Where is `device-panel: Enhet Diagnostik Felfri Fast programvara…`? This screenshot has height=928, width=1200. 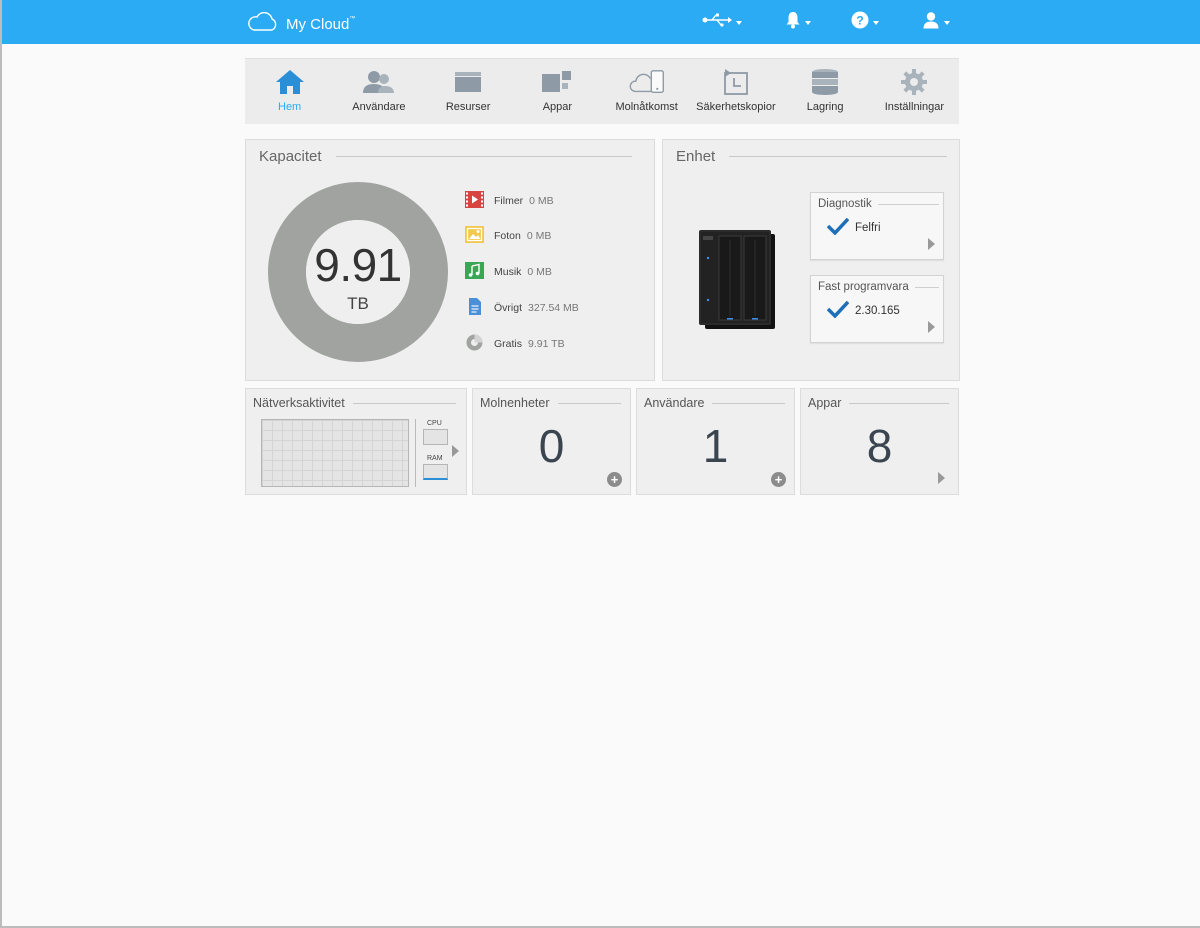
device-panel: Enhet Diagnostik Felfri Fast programvara… is located at coordinates (811, 260).